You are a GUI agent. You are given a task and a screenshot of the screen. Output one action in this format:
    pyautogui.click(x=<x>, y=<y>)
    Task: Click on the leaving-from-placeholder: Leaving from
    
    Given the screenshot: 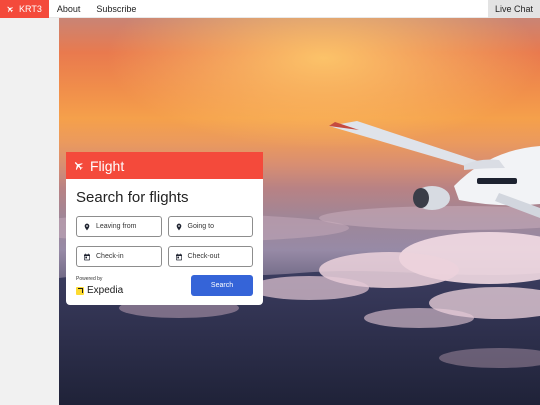 What is the action you would take?
    pyautogui.click(x=116, y=226)
    